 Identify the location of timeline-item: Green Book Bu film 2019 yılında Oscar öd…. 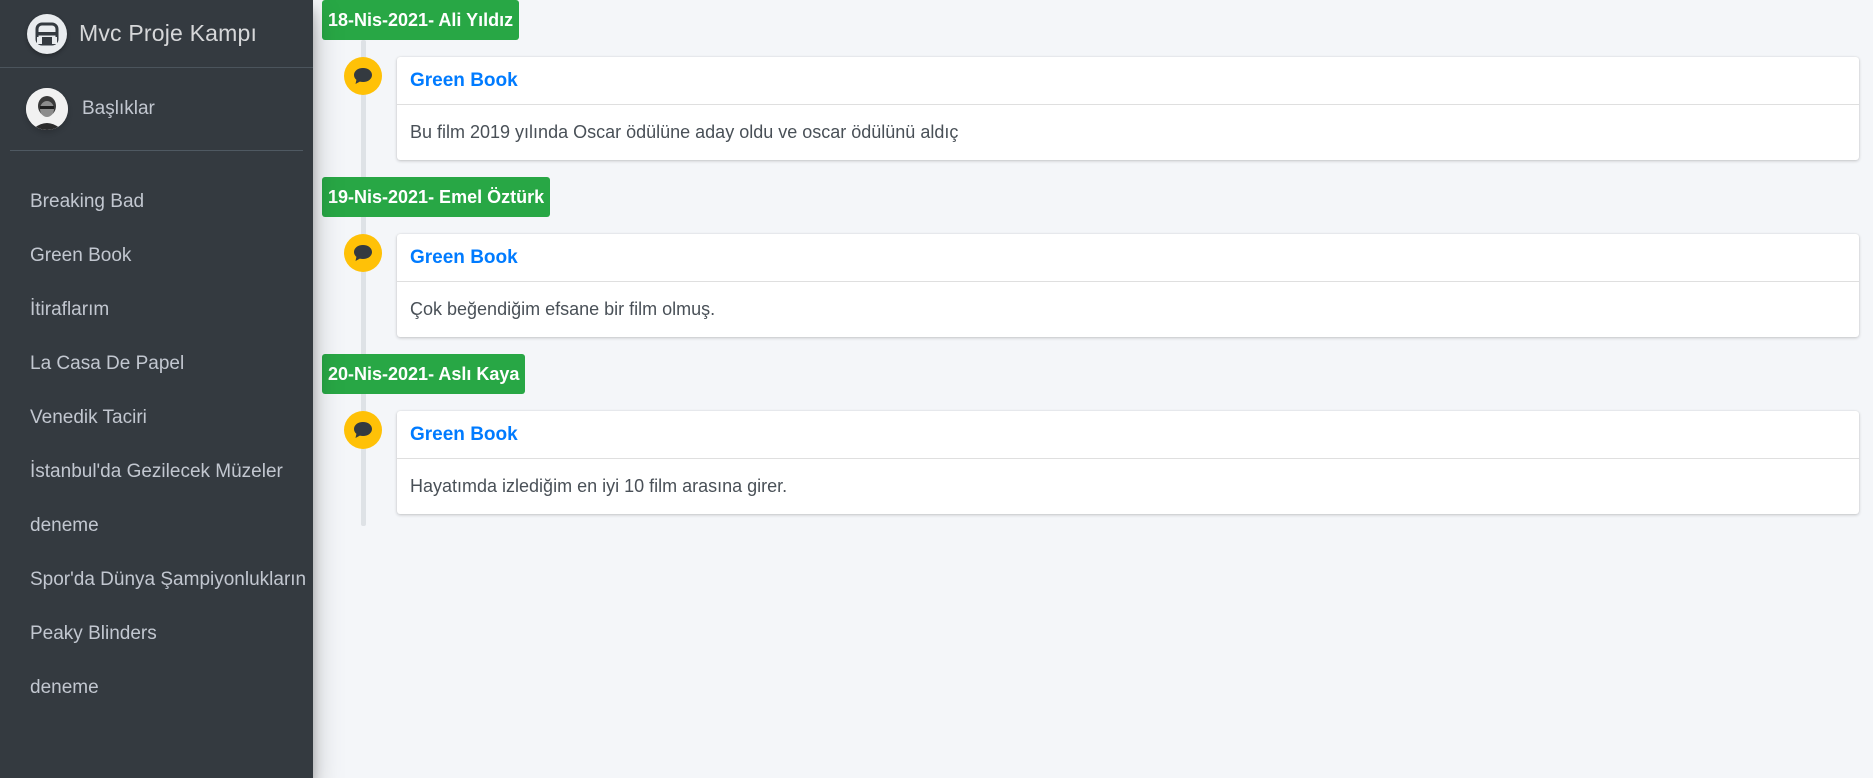
(1101, 108).